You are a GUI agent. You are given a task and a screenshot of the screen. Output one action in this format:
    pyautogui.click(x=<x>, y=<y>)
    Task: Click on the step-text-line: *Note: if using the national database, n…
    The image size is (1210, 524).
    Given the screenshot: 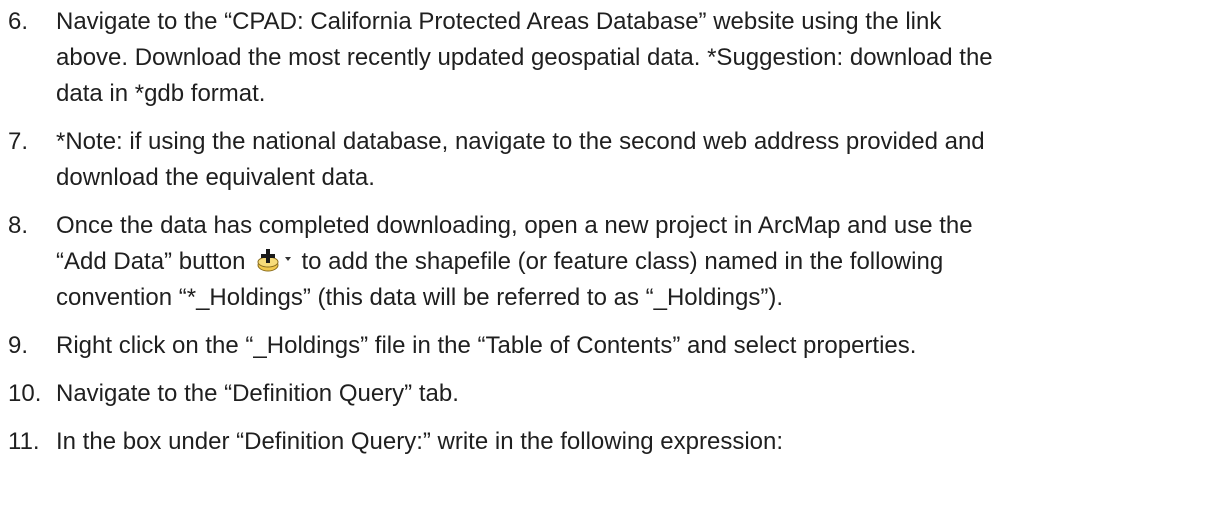 What is the action you would take?
    pyautogui.click(x=520, y=141)
    